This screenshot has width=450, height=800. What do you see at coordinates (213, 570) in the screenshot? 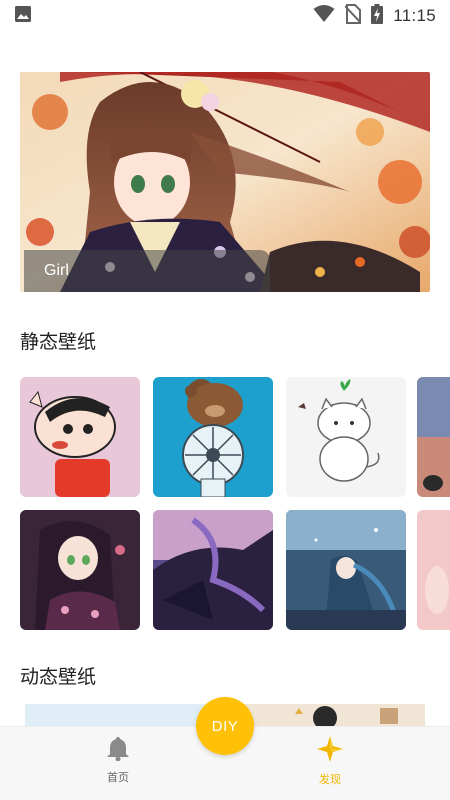
I see `dark-dragon-wallpaper` at bounding box center [213, 570].